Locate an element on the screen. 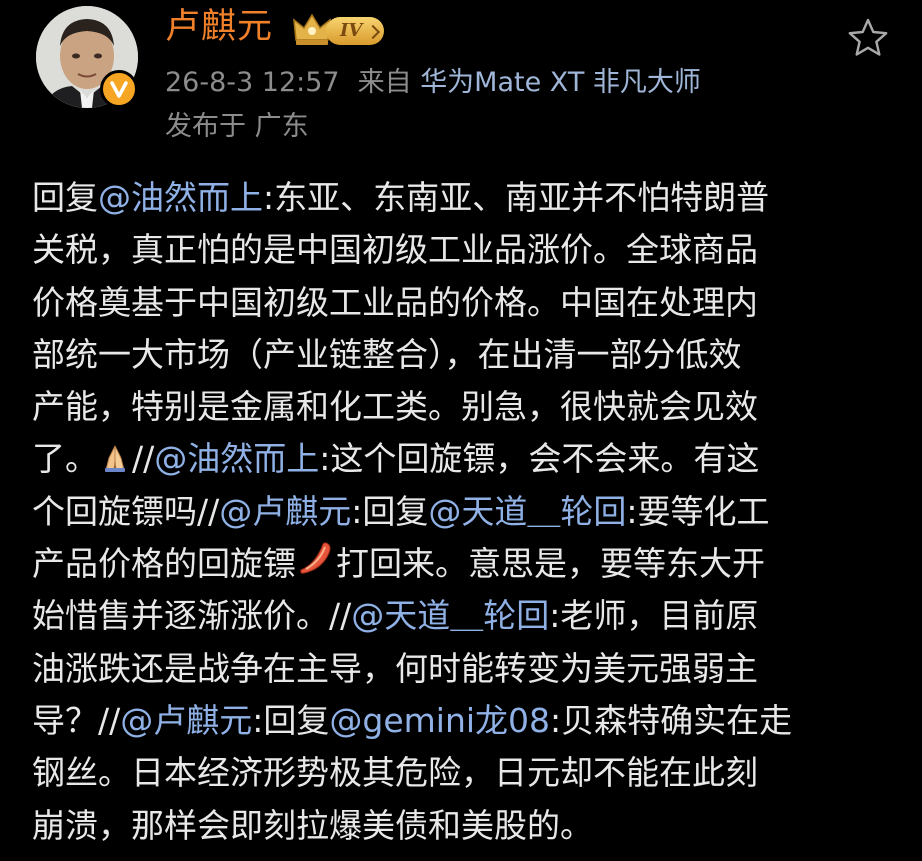 The height and width of the screenshot is (861, 922). post-text: 打回来。意思是，要等东大开 is located at coordinates (550, 564).